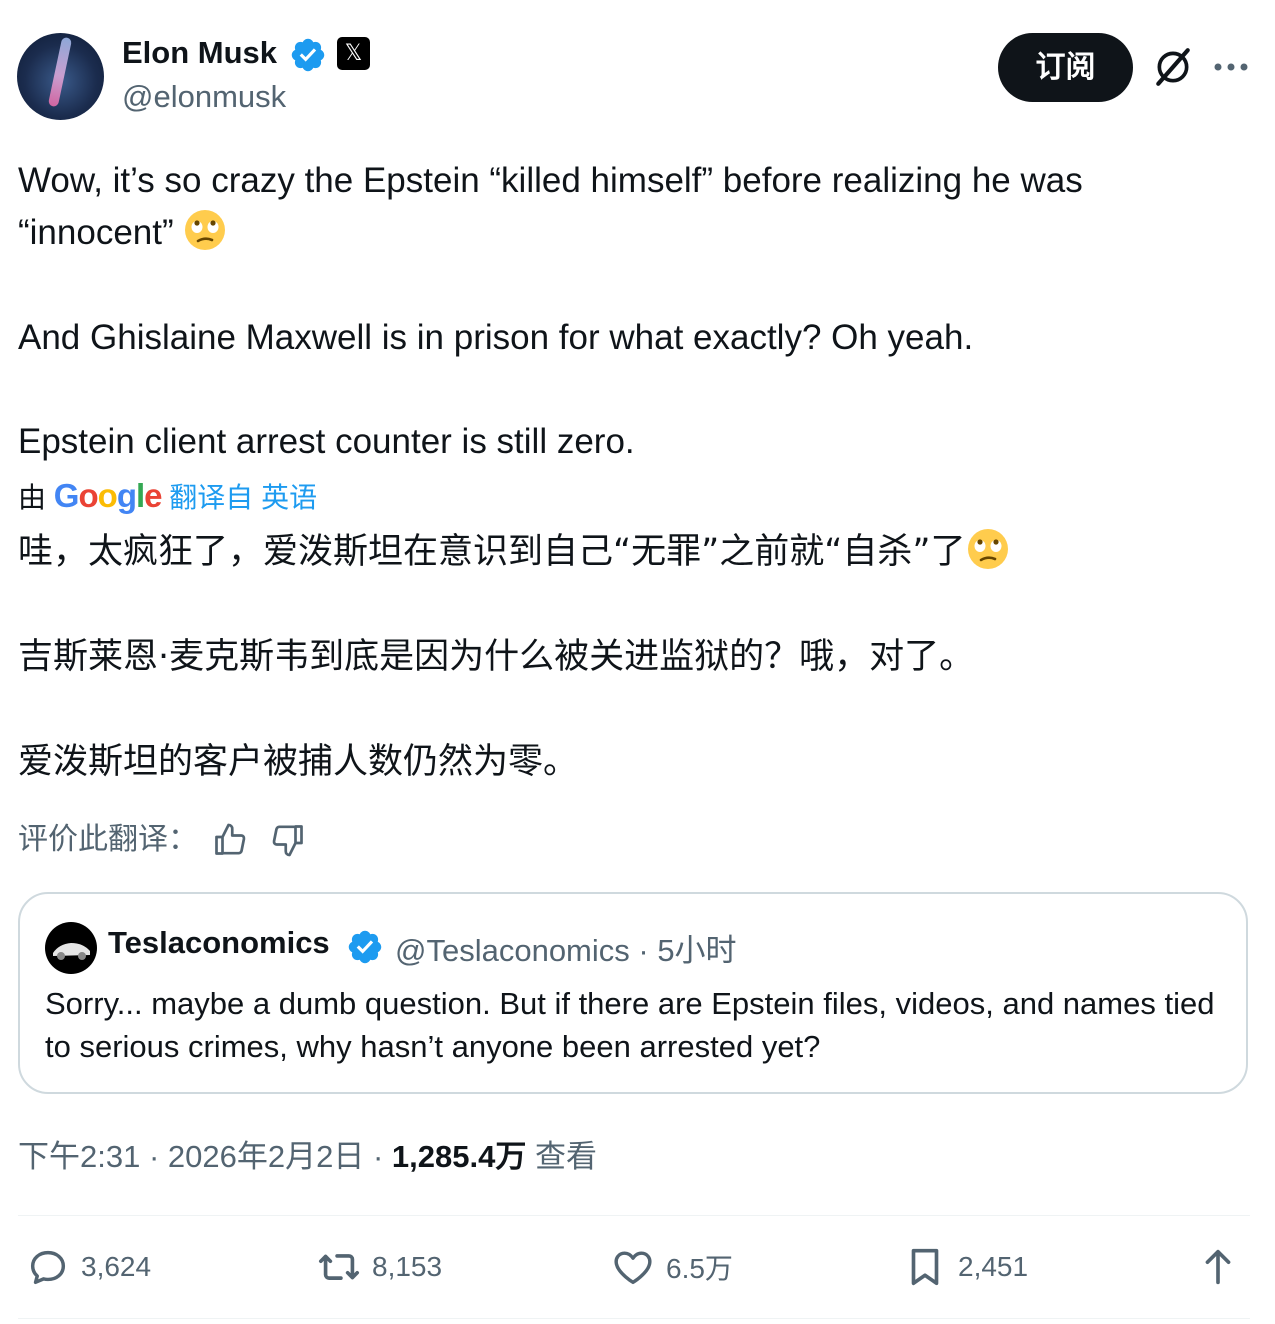 The height and width of the screenshot is (1324, 1275). What do you see at coordinates (96, 232) in the screenshot?
I see `tweet-text-fragment: “innocent”` at bounding box center [96, 232].